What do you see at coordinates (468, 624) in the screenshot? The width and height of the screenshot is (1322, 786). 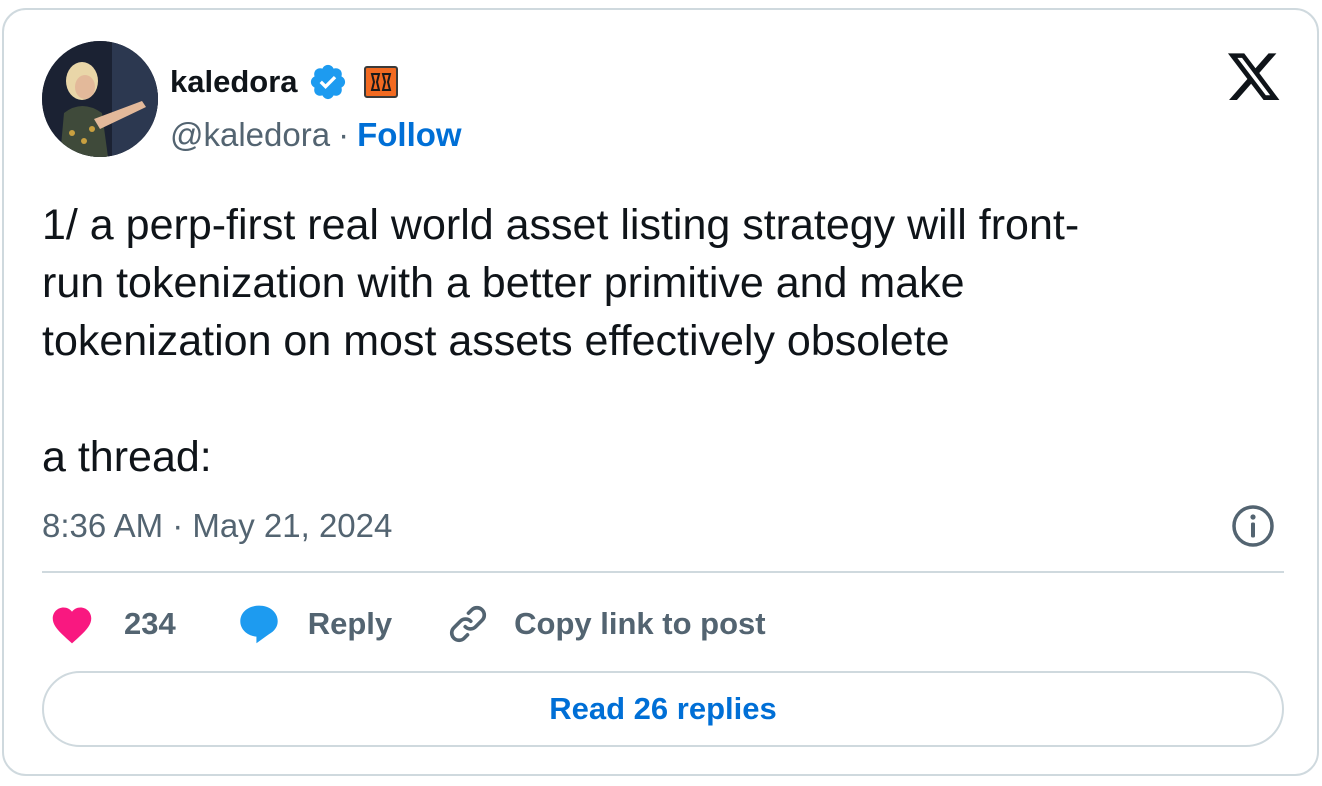 I see `link-icon` at bounding box center [468, 624].